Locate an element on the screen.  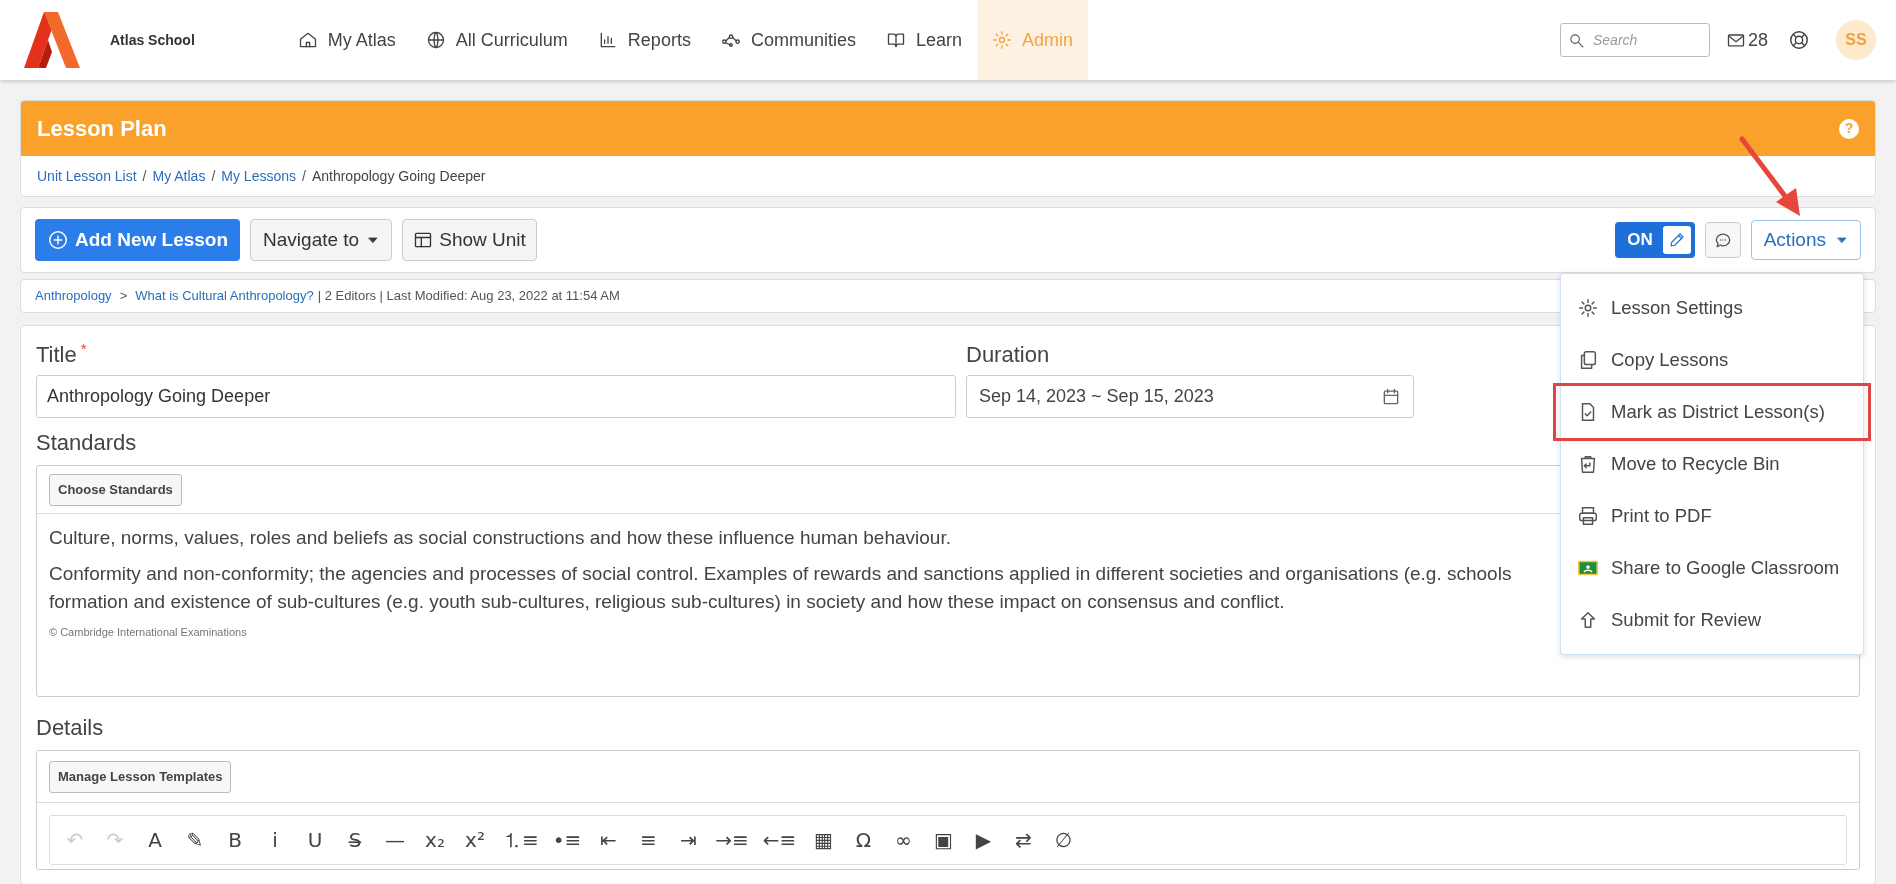
breadcrumb-link: Unit Lesson List is located at coordinates (87, 176).